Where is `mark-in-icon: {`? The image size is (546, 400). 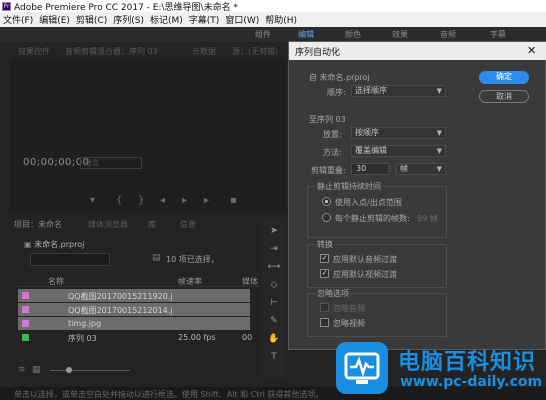
mark-in-icon: { is located at coordinates (119, 200).